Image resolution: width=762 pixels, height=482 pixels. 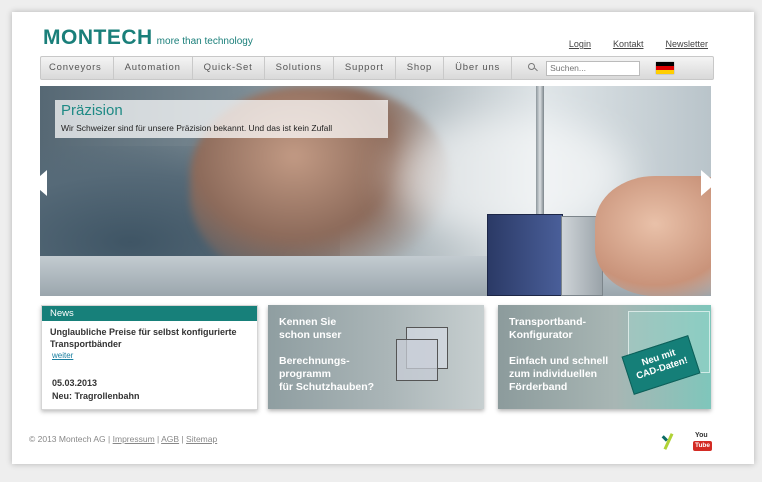 What do you see at coordinates (686, 44) in the screenshot?
I see `newsletter-link: Newsletter` at bounding box center [686, 44].